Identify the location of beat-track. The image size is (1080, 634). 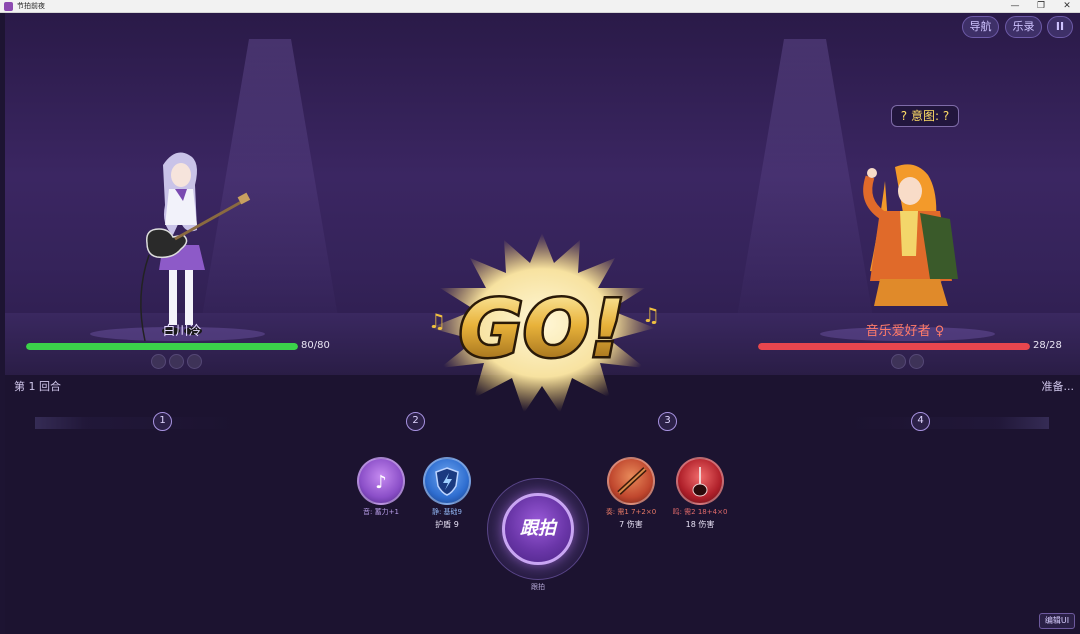
(542, 423).